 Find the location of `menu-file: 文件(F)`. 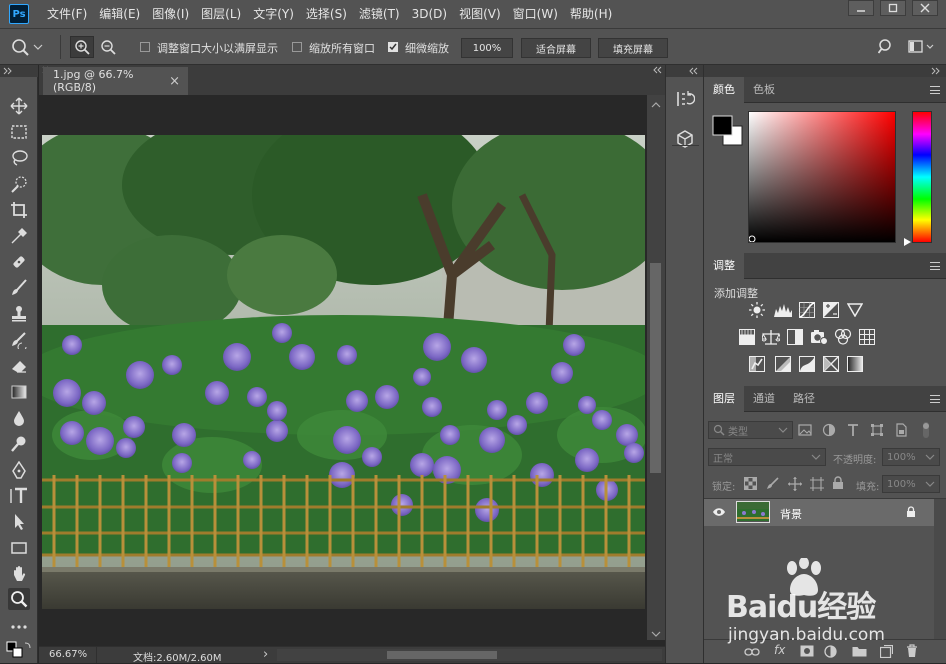

menu-file: 文件(F) is located at coordinates (67, 14).